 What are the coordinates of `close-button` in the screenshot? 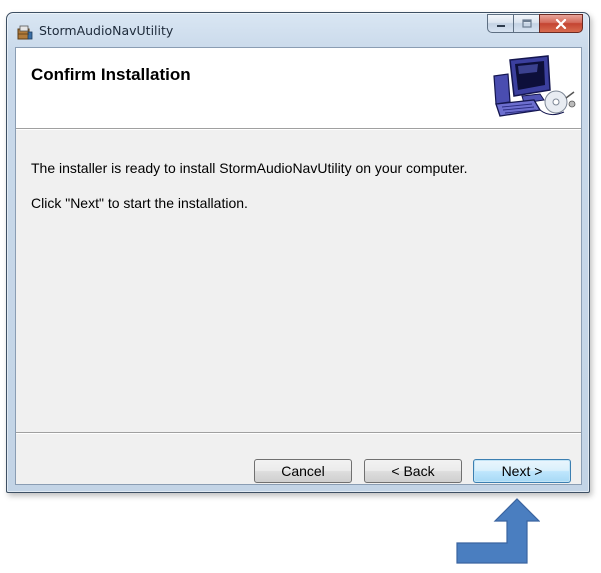 It's located at (561, 23).